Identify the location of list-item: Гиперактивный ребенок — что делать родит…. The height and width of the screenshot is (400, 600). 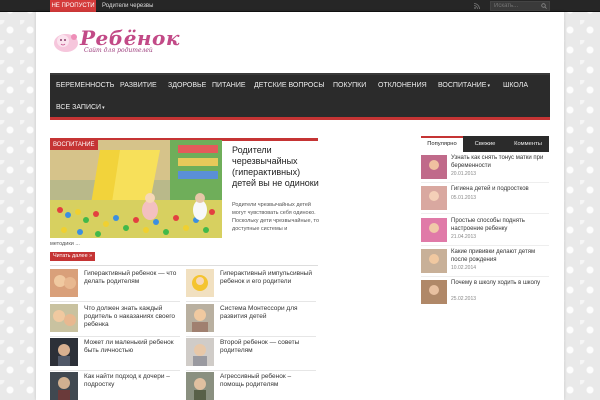
(115, 284).